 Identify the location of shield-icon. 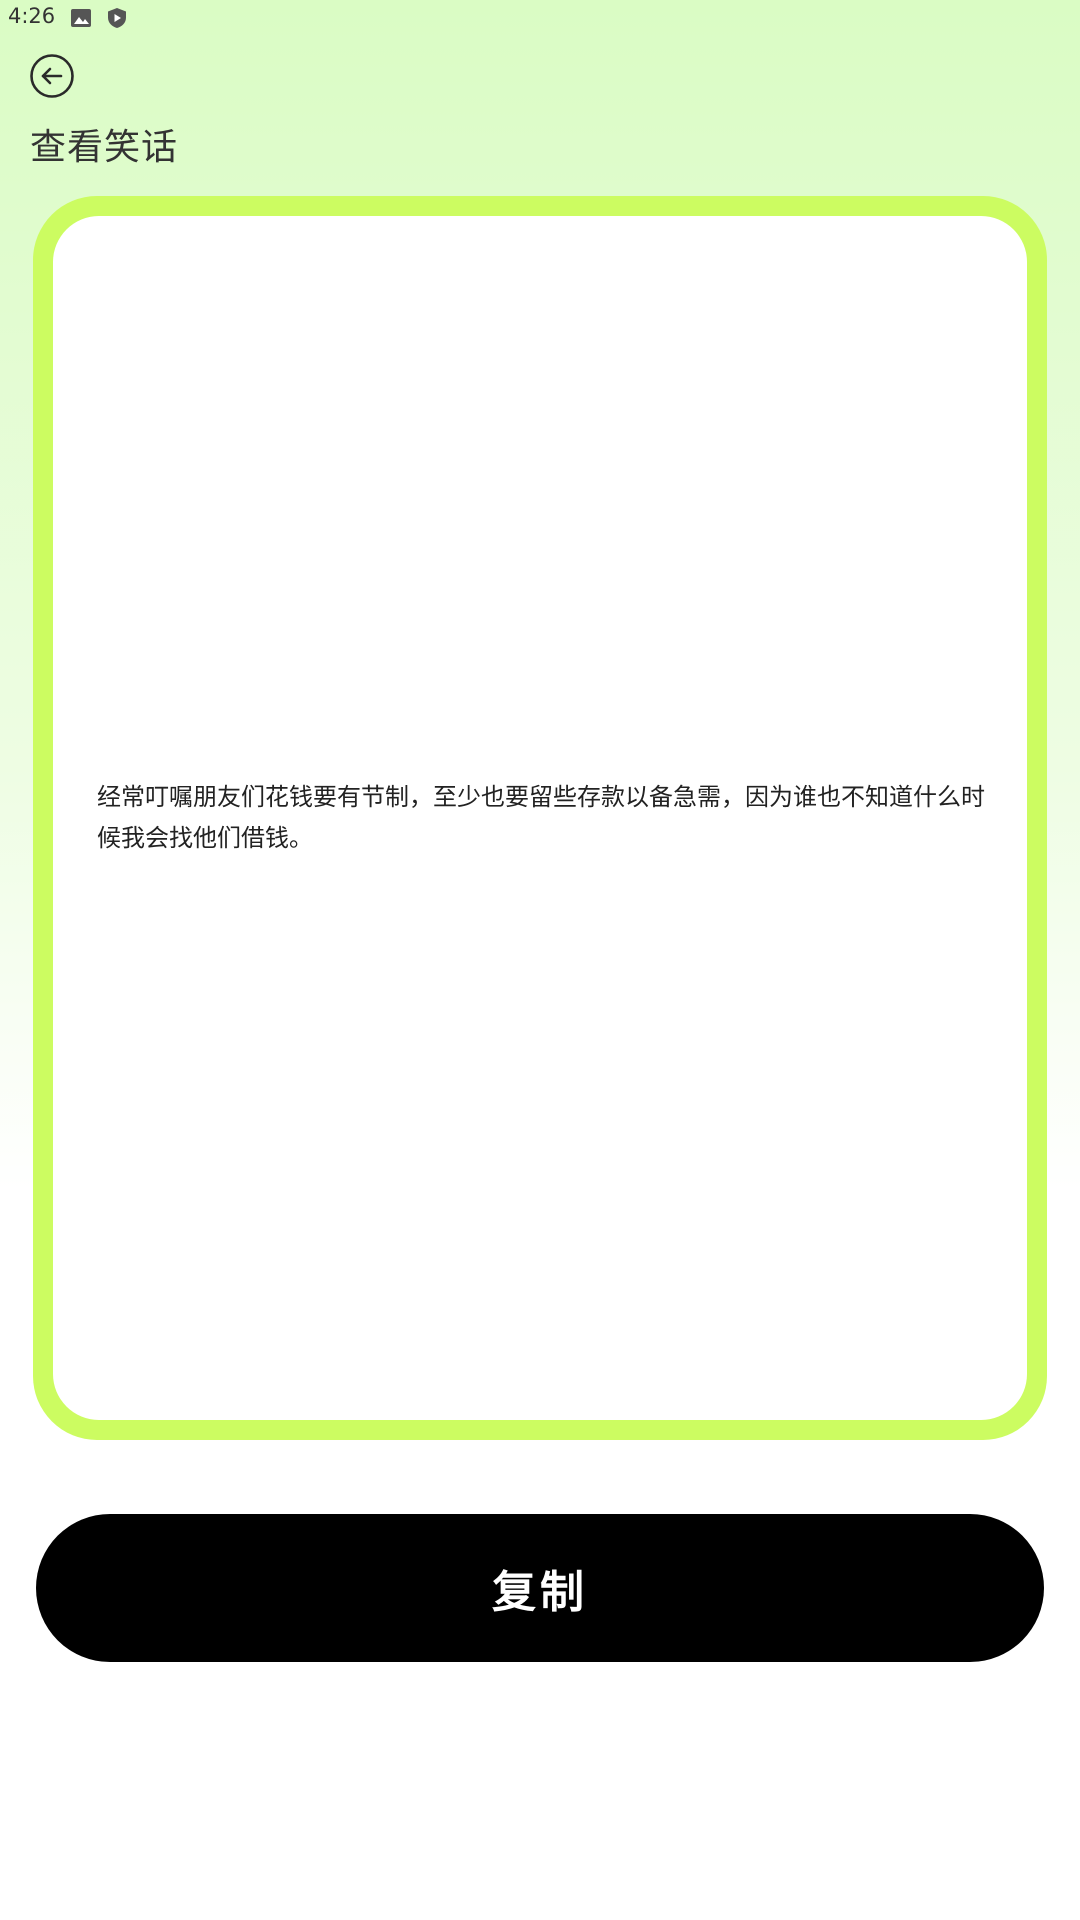
(117, 18).